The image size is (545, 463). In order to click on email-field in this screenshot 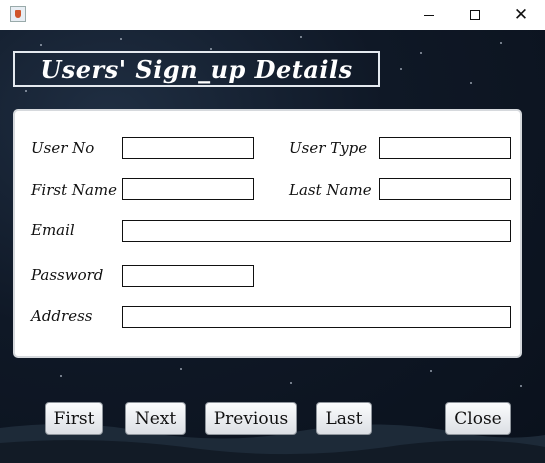, I will do `click(316, 231)`.